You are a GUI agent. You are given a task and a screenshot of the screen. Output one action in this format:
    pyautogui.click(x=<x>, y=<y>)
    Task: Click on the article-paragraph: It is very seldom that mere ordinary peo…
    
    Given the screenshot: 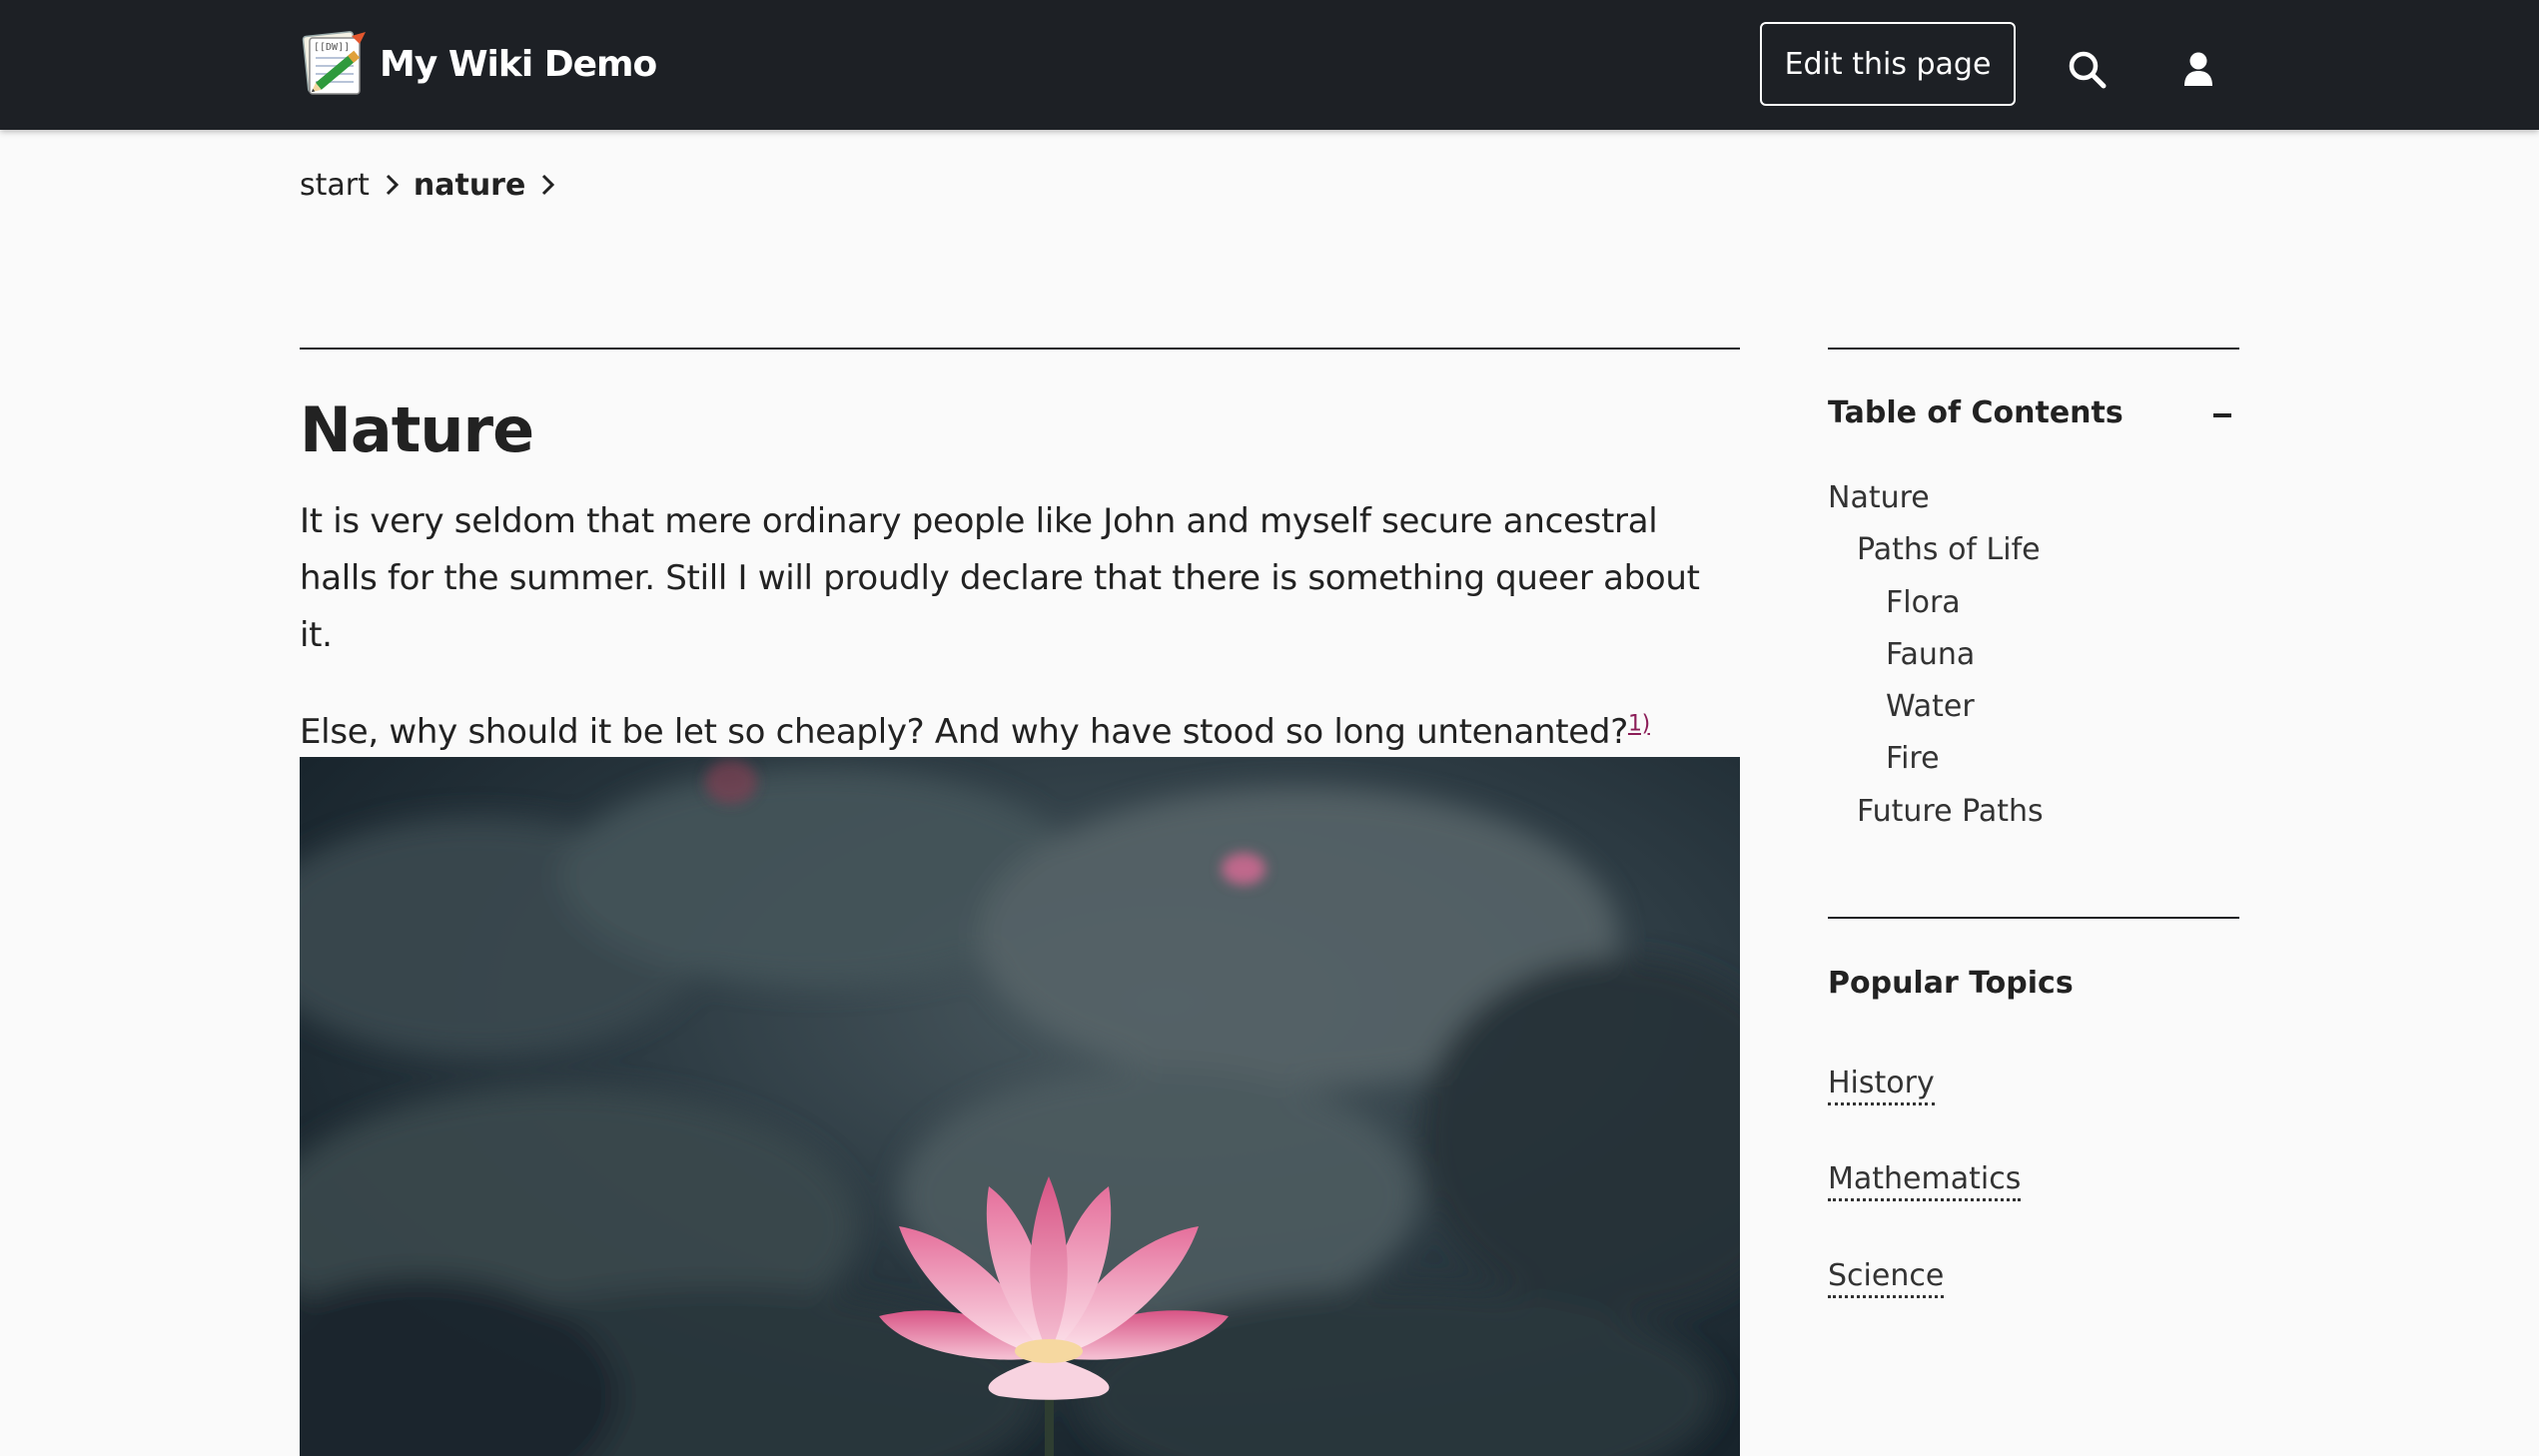 What is the action you would take?
    pyautogui.click(x=1000, y=578)
    